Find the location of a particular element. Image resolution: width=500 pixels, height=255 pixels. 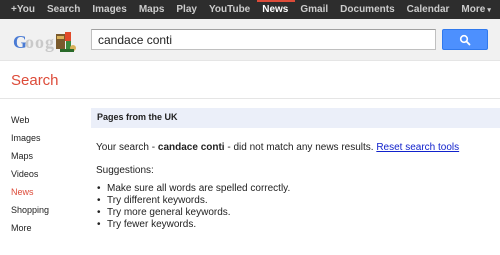

top-nav-item-play: Play is located at coordinates (187, 9).